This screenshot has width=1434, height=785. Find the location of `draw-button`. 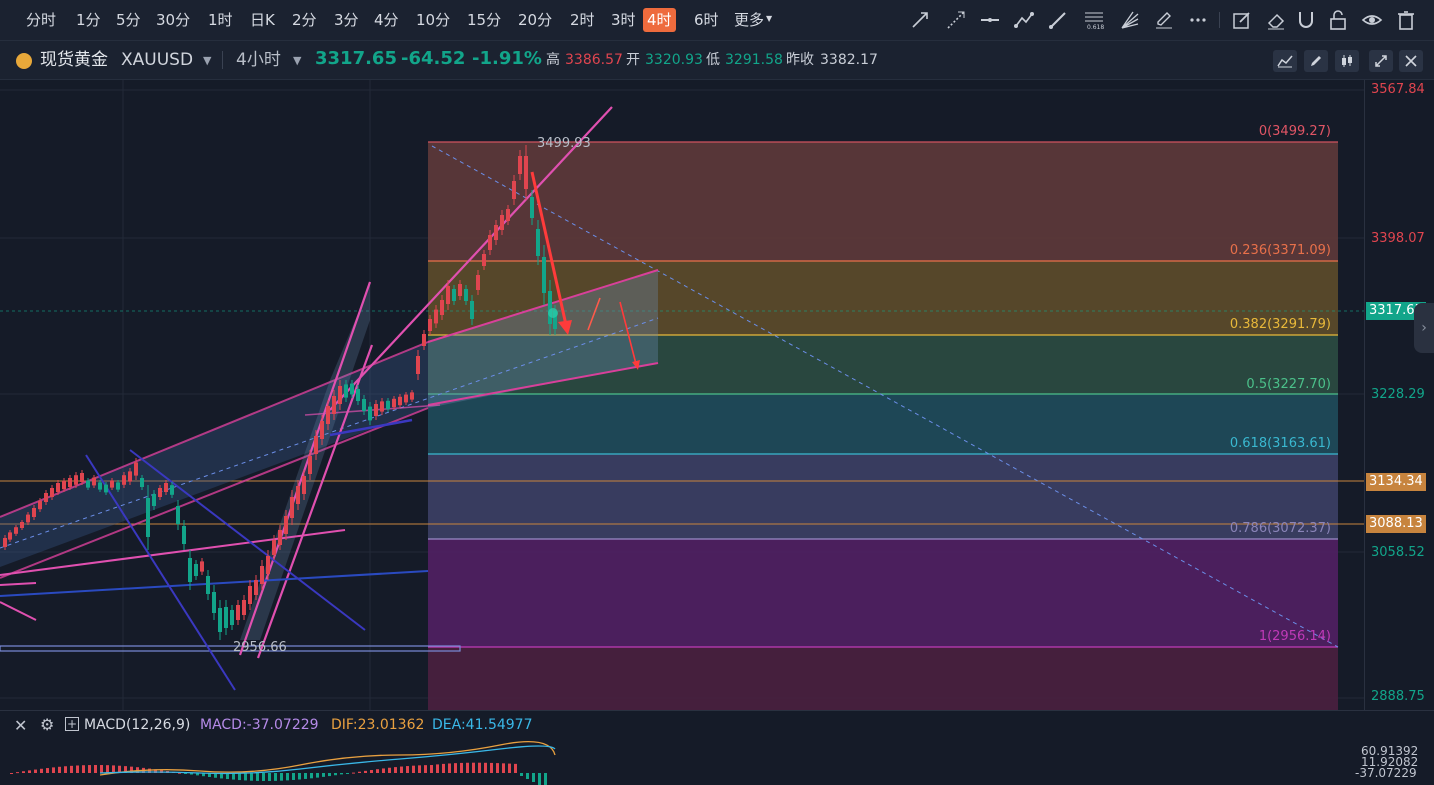

draw-button is located at coordinates (1316, 61).